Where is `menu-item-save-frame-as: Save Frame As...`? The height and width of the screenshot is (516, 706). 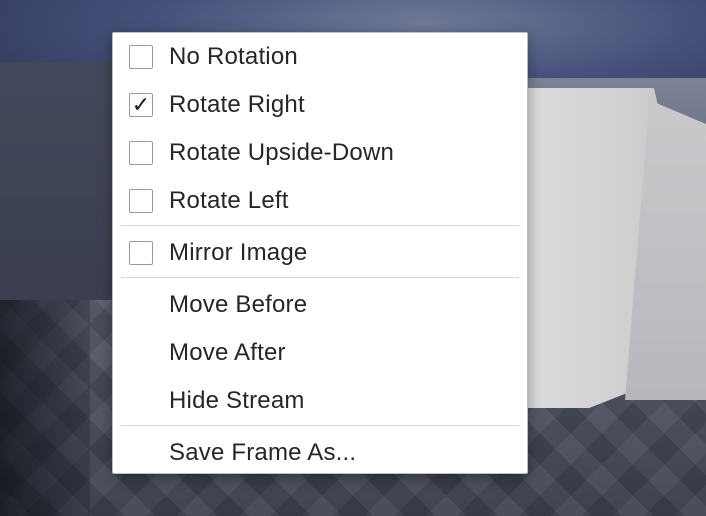
menu-item-save-frame-as: Save Frame As... is located at coordinates (320, 453).